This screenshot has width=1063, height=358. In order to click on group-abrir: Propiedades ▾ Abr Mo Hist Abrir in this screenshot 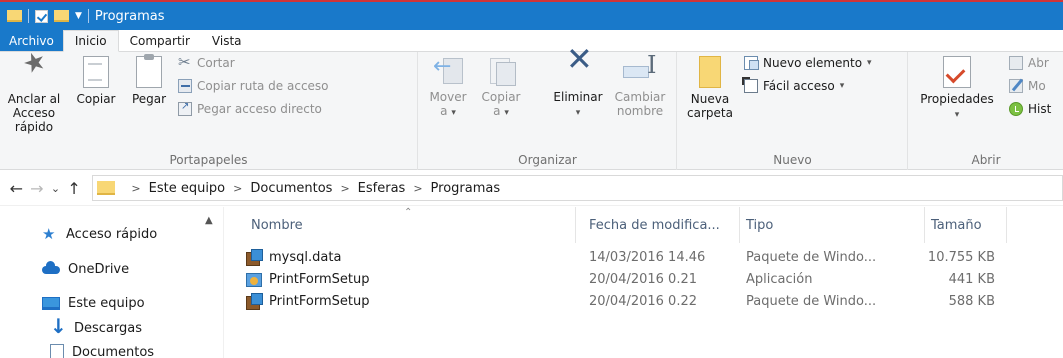, I will do `click(986, 111)`.